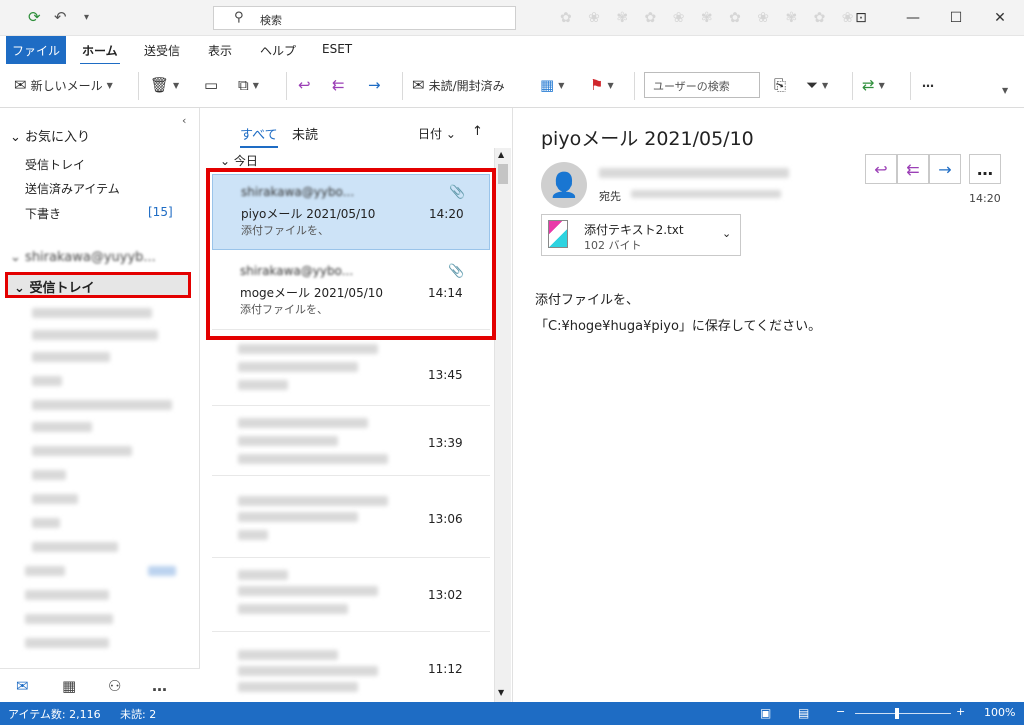 Image resolution: width=1024 pixels, height=725 pixels. I want to click on user-search-input: ユーザーの検索, so click(702, 85).